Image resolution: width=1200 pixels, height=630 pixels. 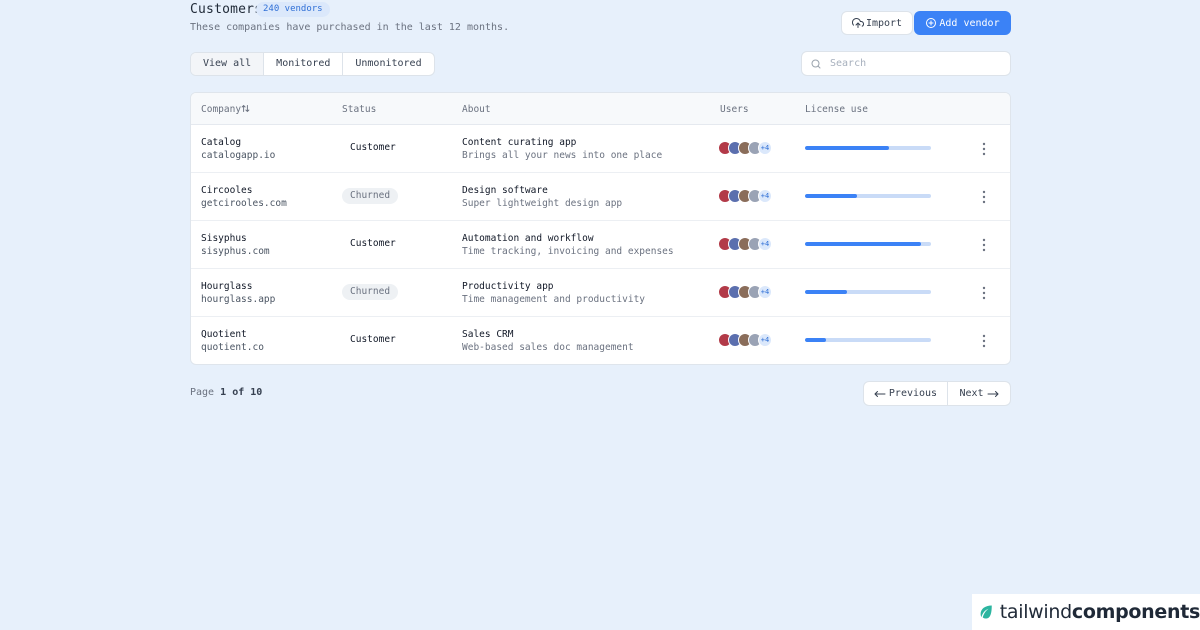 What do you see at coordinates (734, 109) in the screenshot?
I see `column-users: Users` at bounding box center [734, 109].